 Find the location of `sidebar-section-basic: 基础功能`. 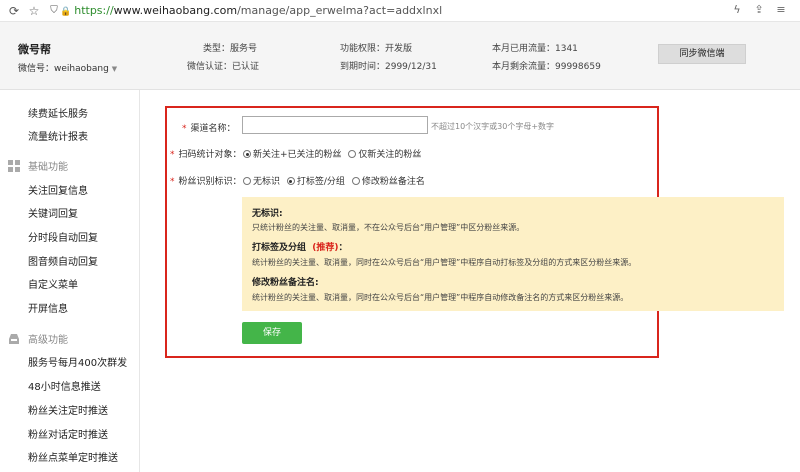

sidebar-section-basic: 基础功能 is located at coordinates (38, 165).